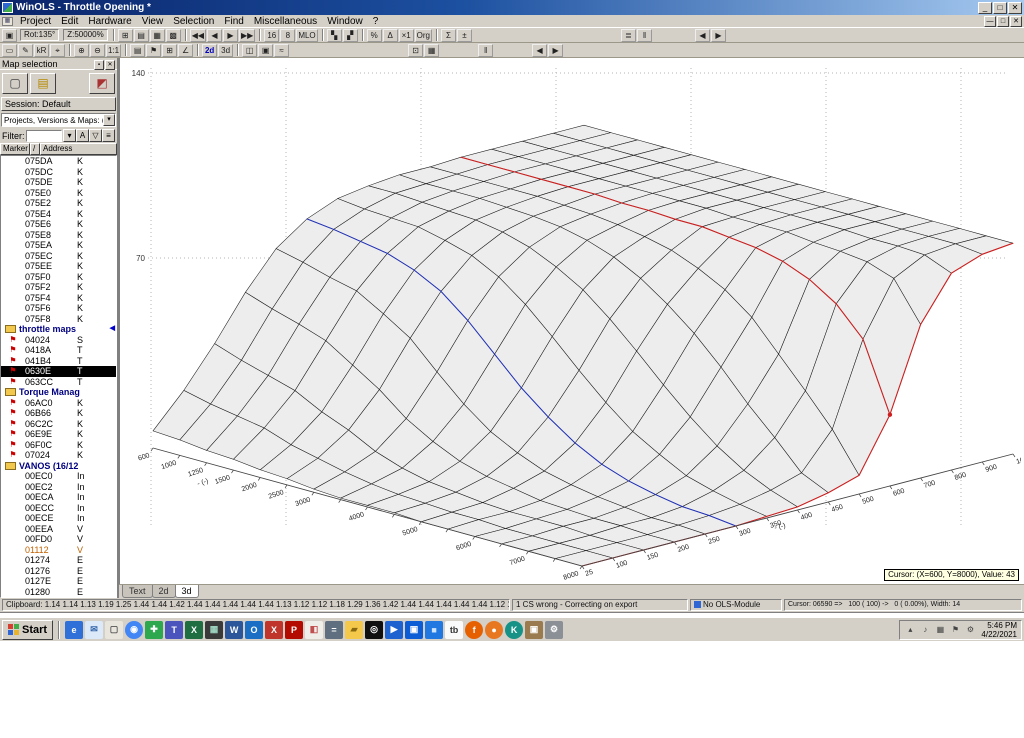 The image size is (1024, 738). I want to click on hexdump-view-icon: ⊞, so click(125, 35).